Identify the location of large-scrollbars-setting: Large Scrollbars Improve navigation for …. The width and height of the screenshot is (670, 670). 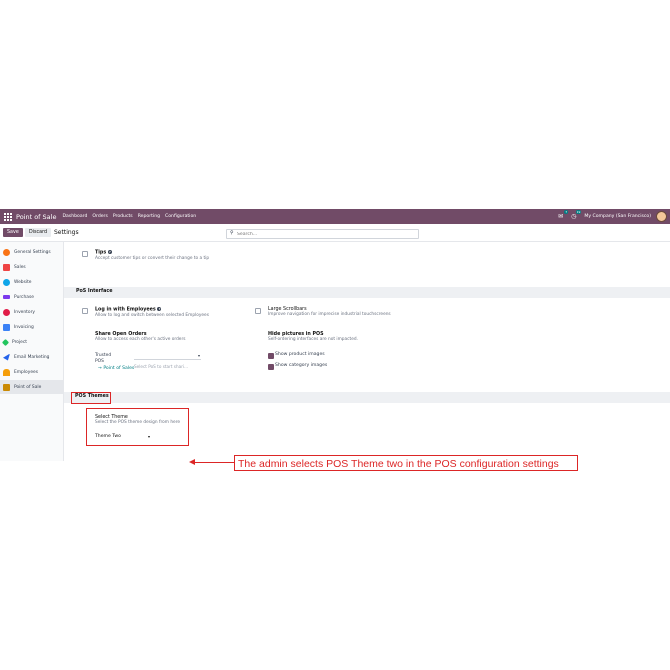
(329, 312).